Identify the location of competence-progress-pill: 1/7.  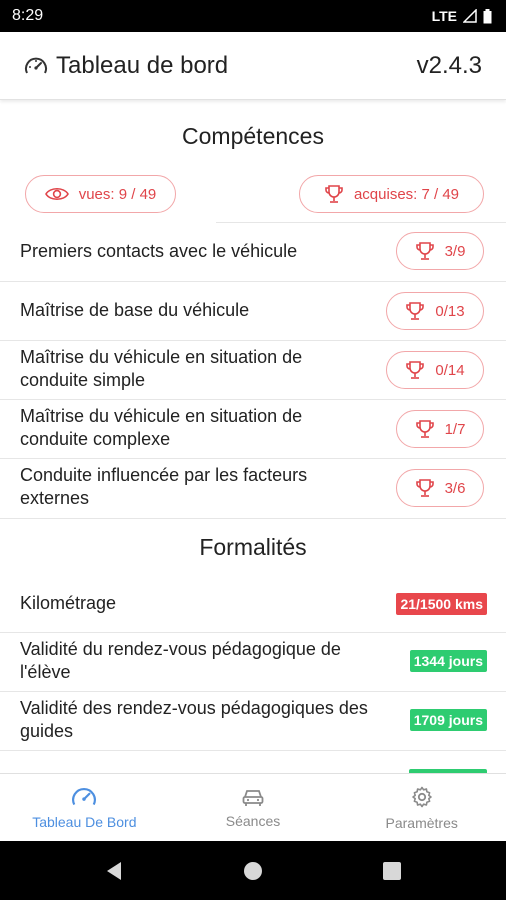
(440, 429).